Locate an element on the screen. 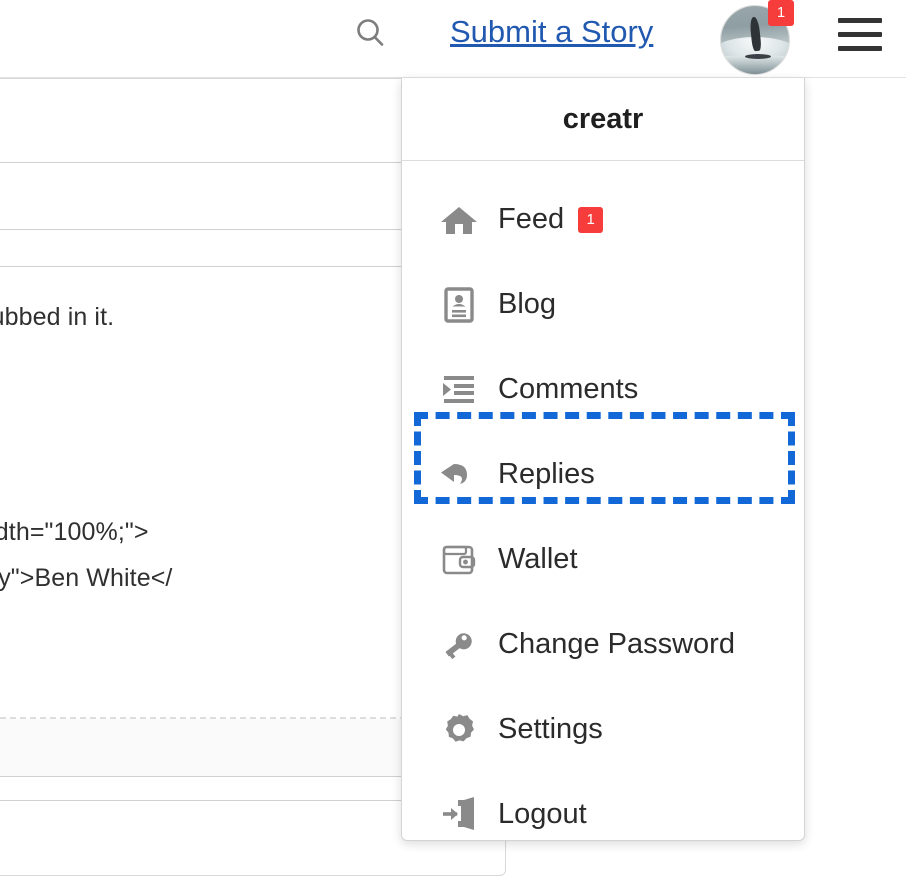 The width and height of the screenshot is (906, 884). username-title: creatr is located at coordinates (603, 118).